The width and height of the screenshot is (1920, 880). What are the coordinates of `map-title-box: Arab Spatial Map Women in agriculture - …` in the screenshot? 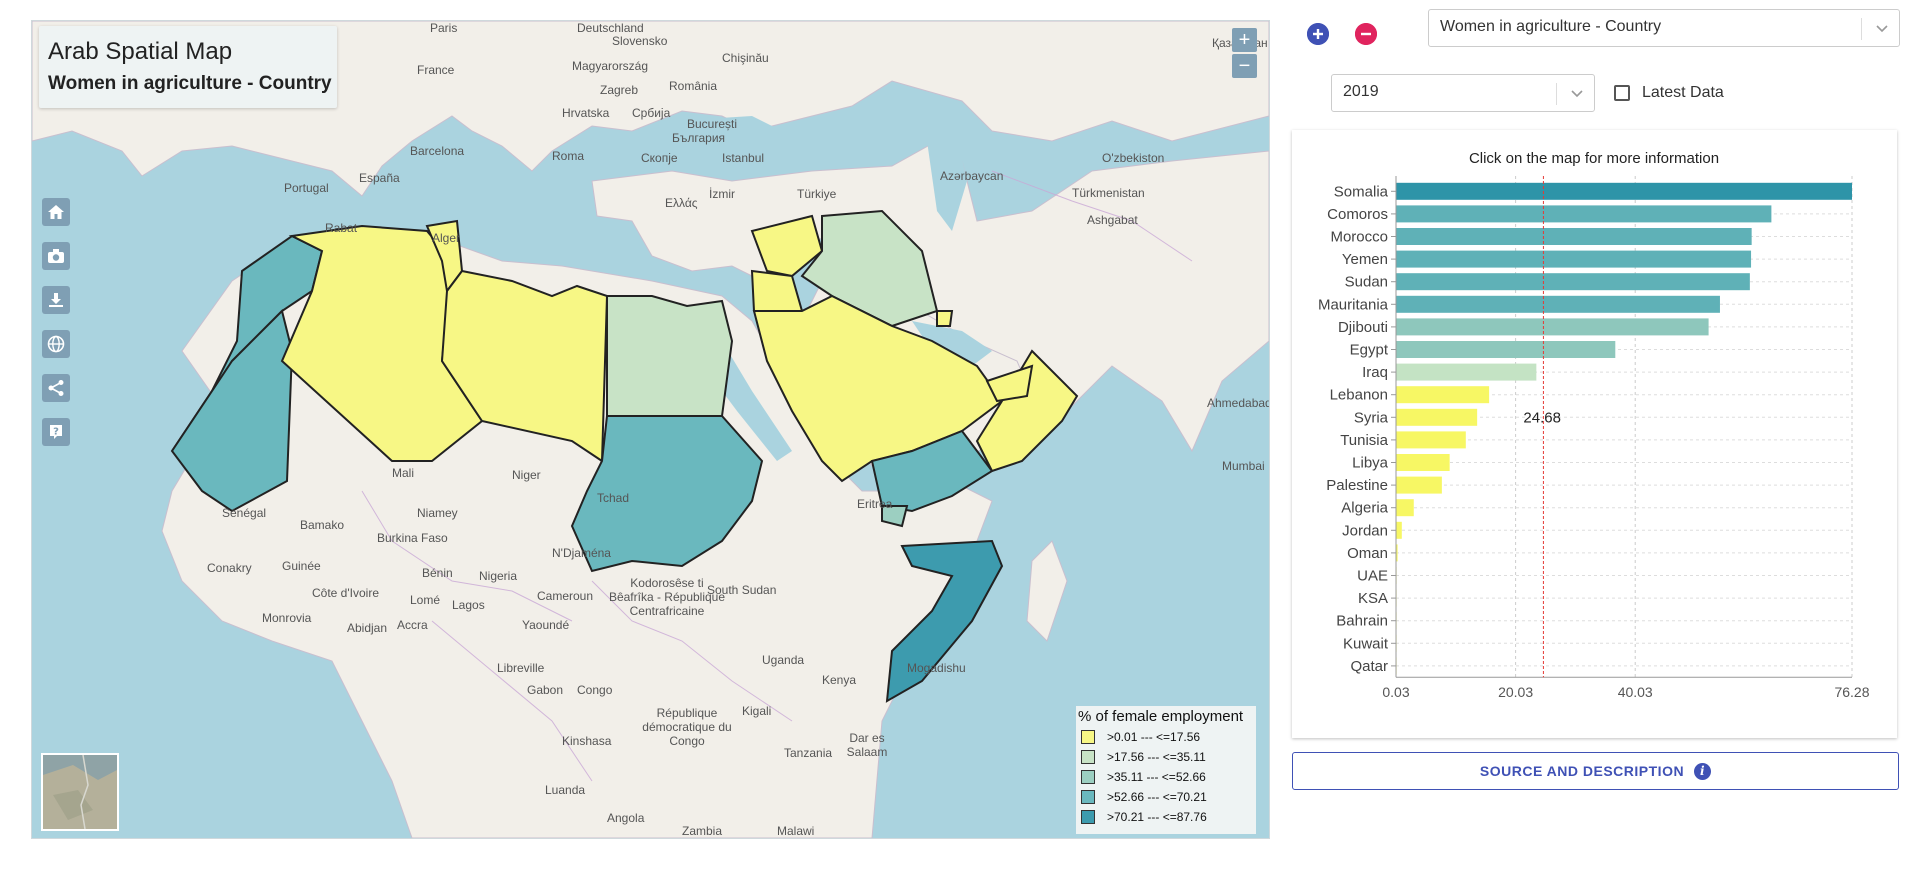 It's located at (188, 67).